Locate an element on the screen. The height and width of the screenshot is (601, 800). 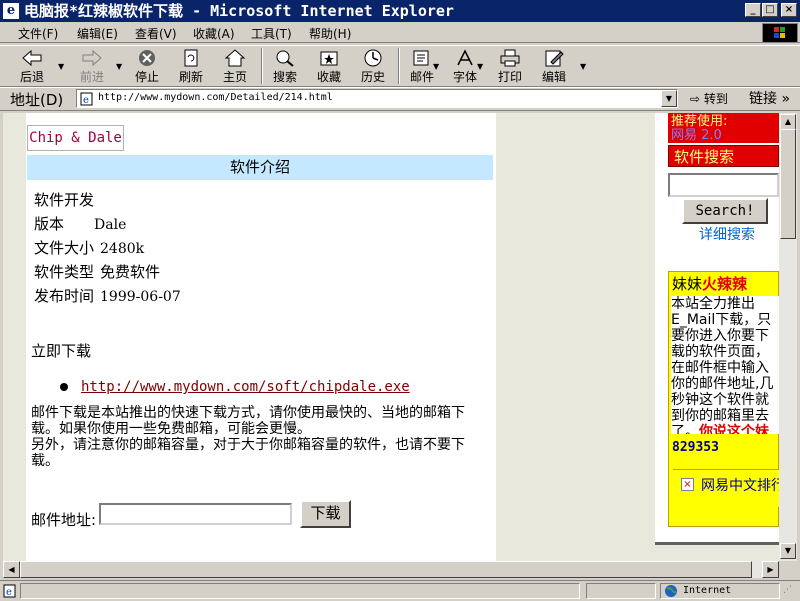
horizontal-scroll-thumb is located at coordinates (386, 569).